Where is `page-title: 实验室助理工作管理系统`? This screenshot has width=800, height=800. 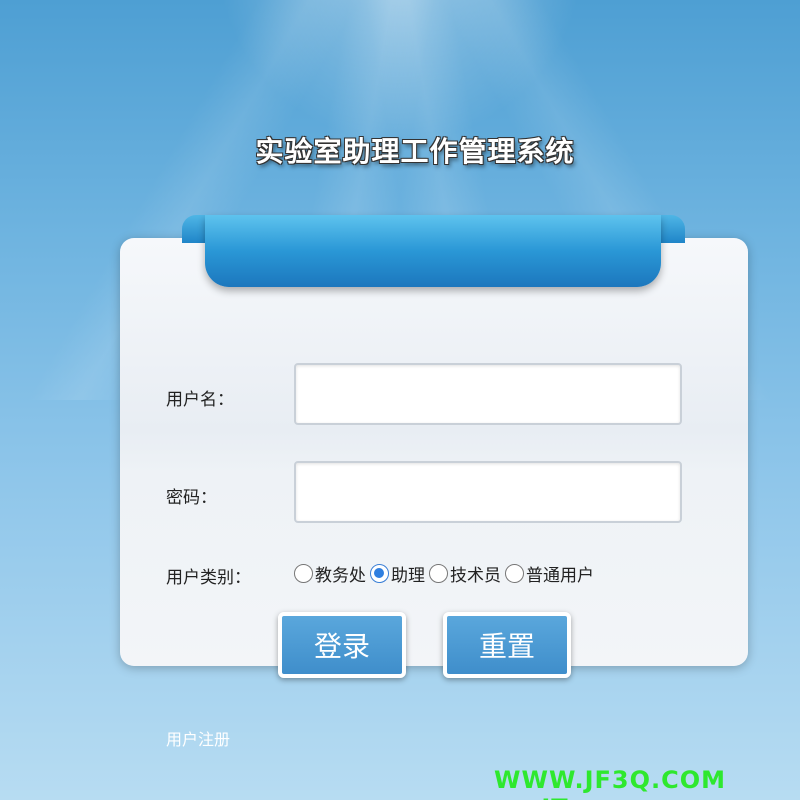
page-title: 实验室助理工作管理系统 is located at coordinates (415, 151).